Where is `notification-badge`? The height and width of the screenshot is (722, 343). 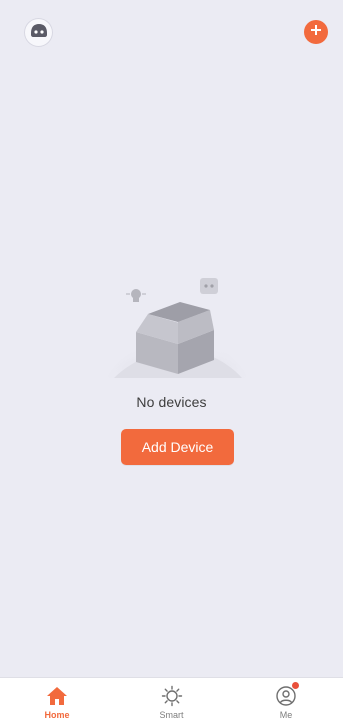 notification-badge is located at coordinates (295, 685).